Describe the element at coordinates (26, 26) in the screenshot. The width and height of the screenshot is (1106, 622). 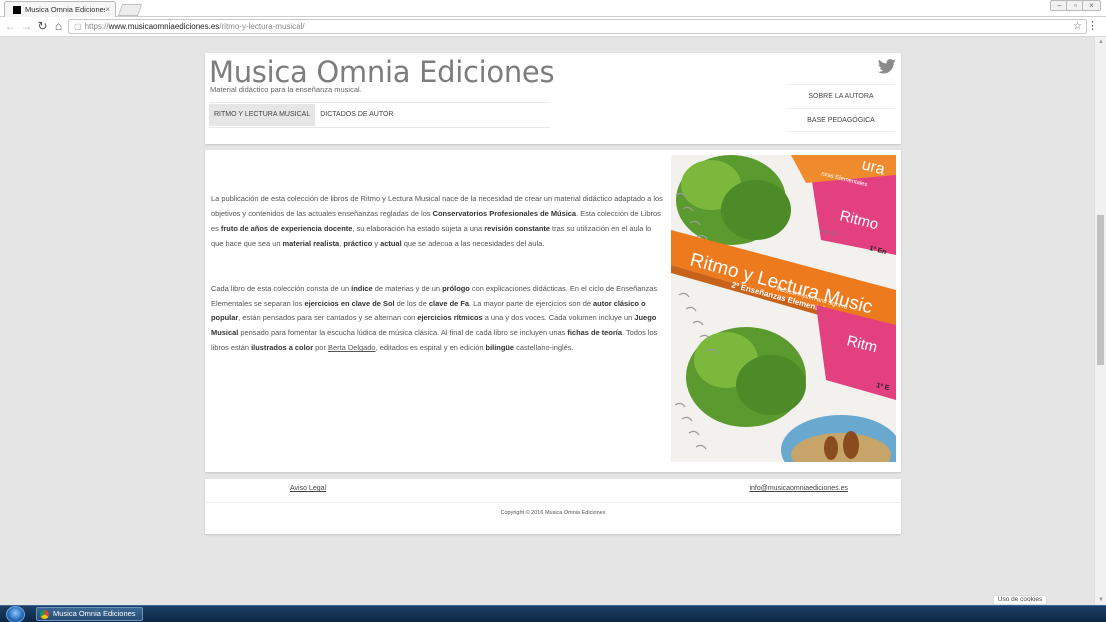
I see `forward-arrow-icon: →` at that location.